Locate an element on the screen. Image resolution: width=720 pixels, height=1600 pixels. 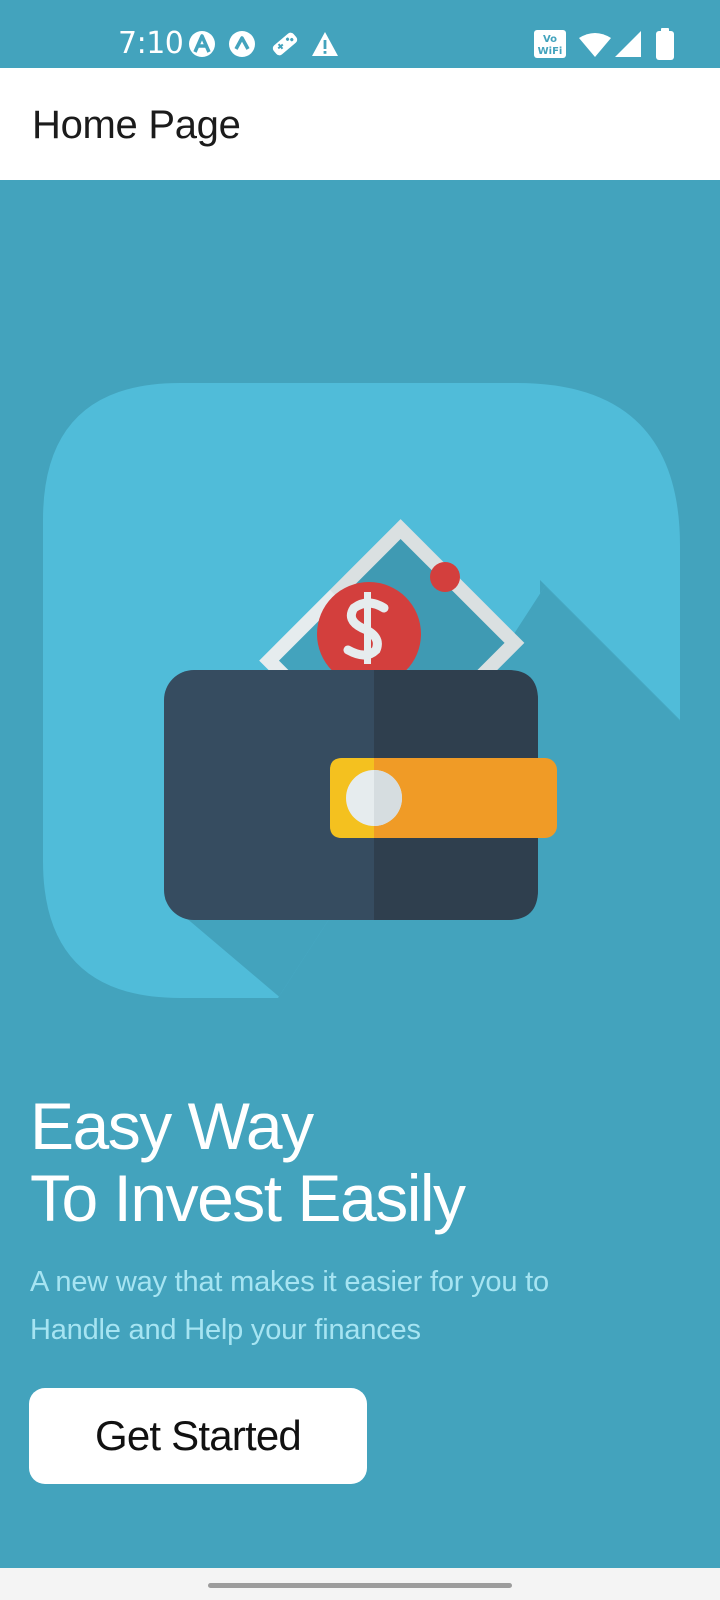
game-controller-icon is located at coordinates (285, 46).